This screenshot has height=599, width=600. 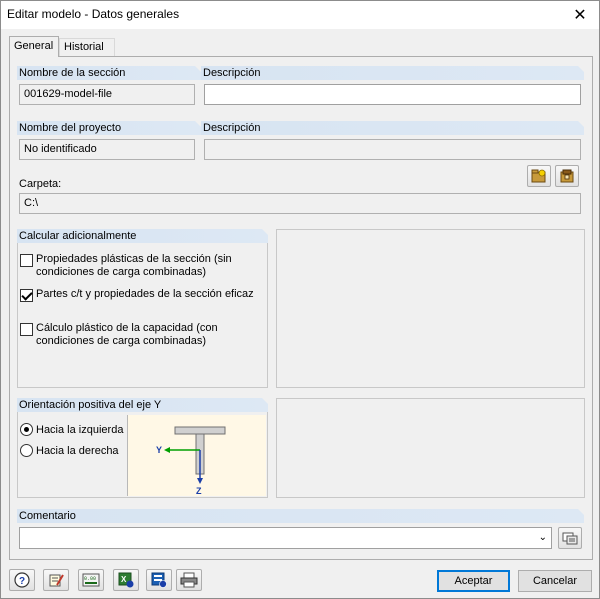 What do you see at coordinates (47, 516) in the screenshot?
I see `comment-header-label: Comentario` at bounding box center [47, 516].